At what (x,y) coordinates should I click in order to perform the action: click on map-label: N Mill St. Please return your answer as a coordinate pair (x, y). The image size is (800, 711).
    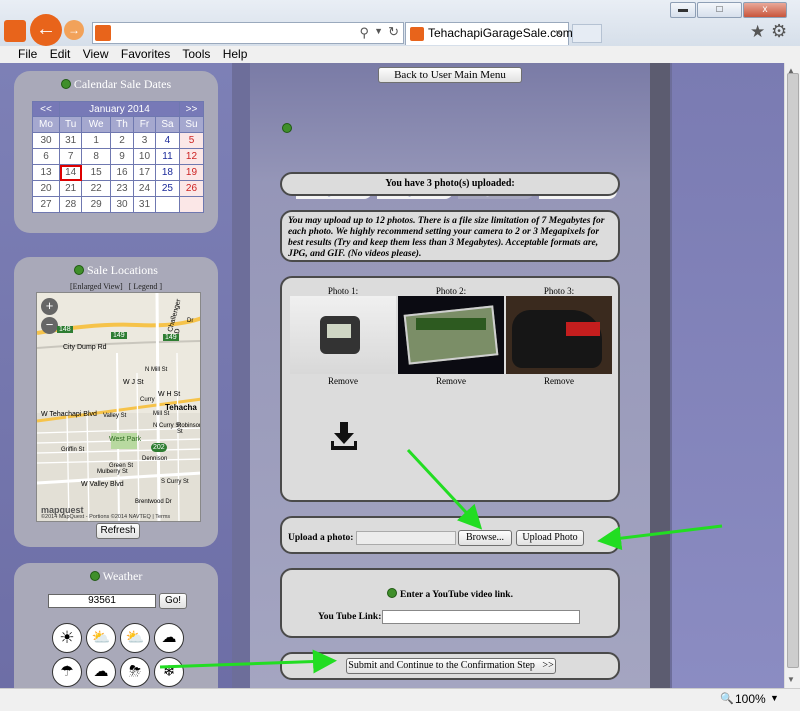
    Looking at the image, I should click on (156, 370).